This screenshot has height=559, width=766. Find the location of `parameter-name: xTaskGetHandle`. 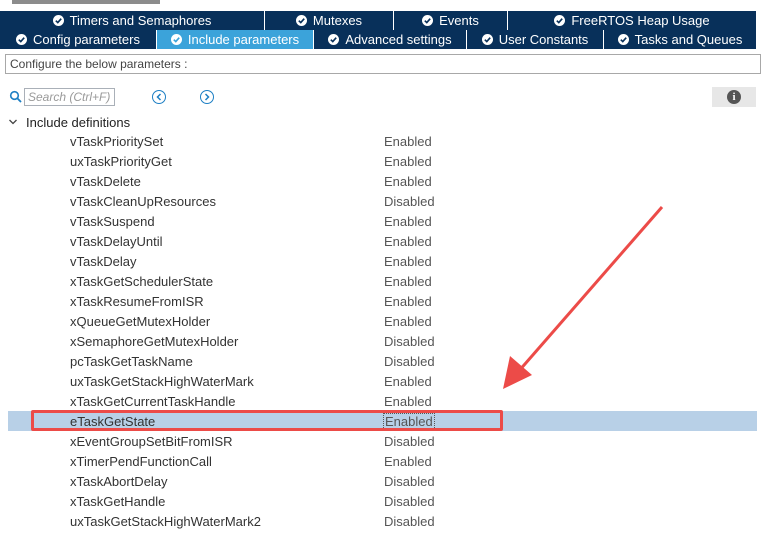

parameter-name: xTaskGetHandle is located at coordinates (118, 501).